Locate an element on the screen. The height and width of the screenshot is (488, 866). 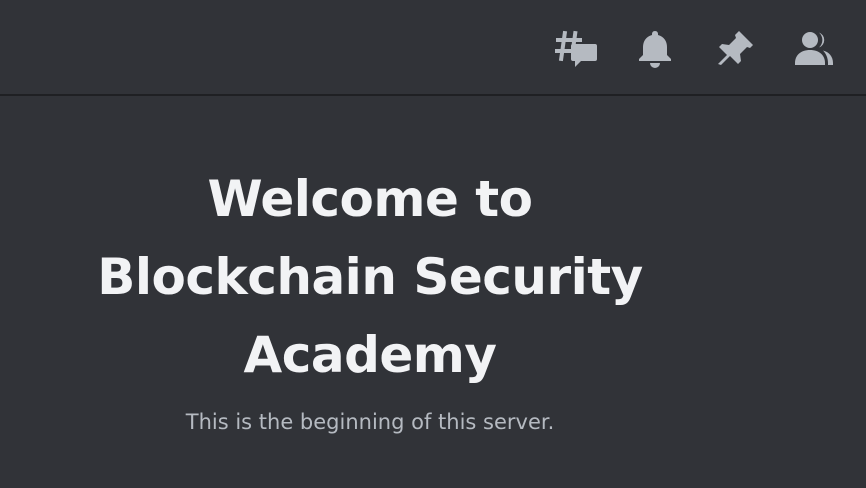
members-icon is located at coordinates (815, 49).